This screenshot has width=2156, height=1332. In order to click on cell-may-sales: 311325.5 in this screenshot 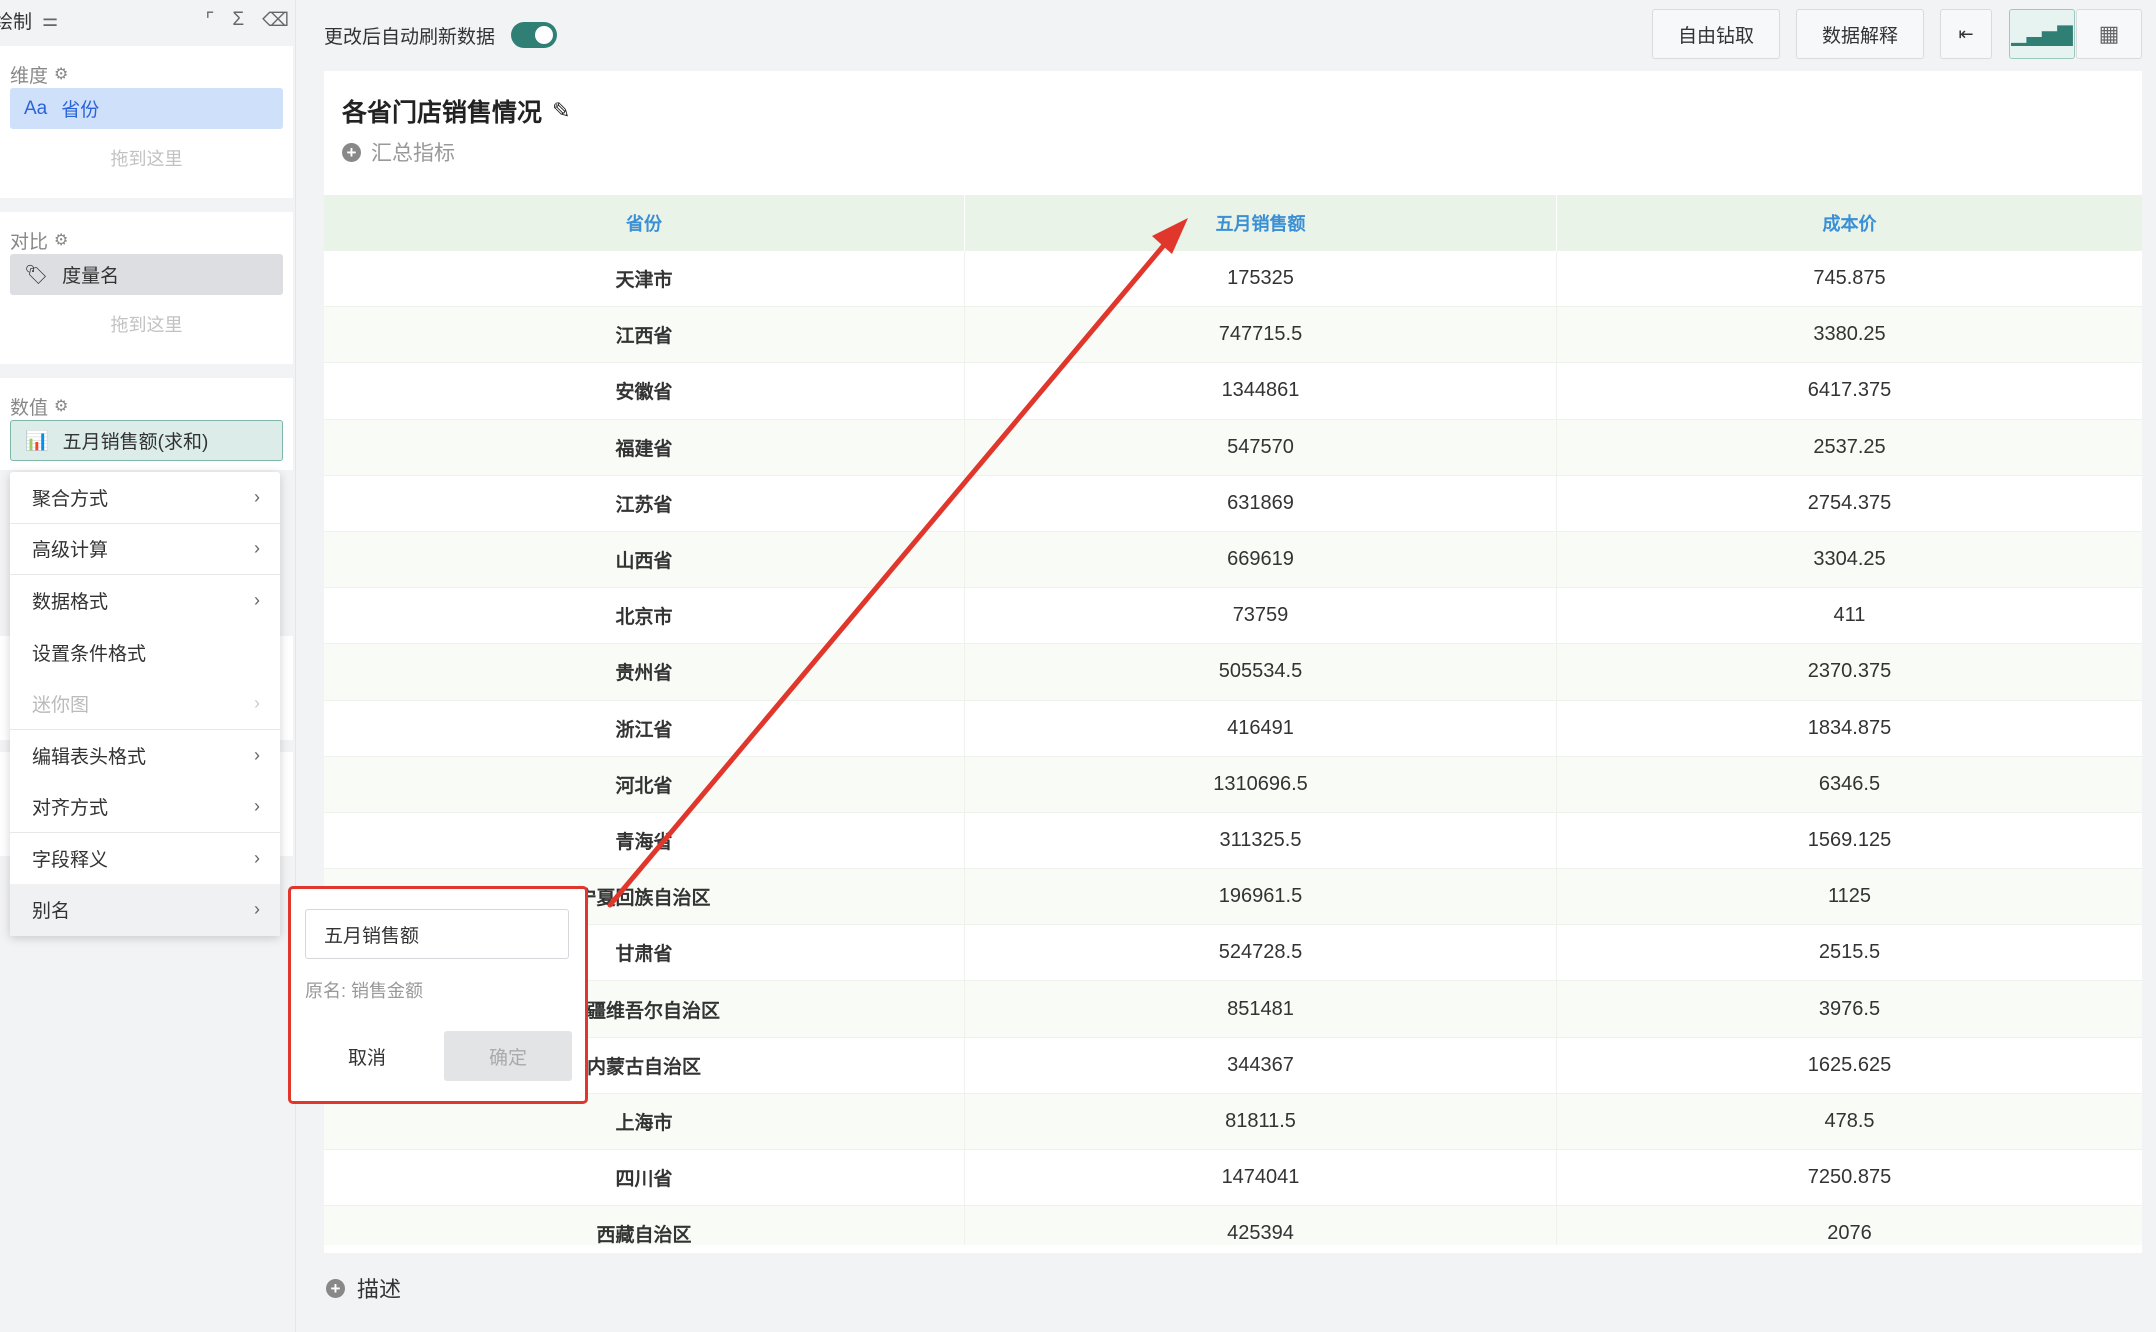, I will do `click(1261, 840)`.